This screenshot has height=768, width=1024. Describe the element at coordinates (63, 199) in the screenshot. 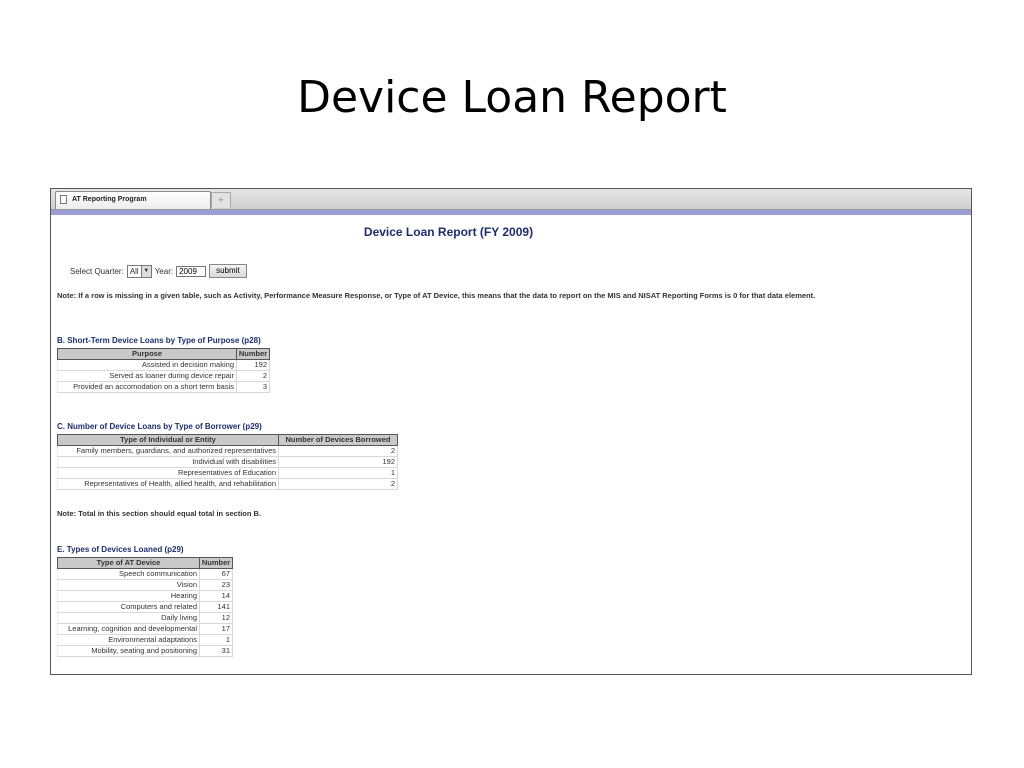

I see `page-icon` at that location.